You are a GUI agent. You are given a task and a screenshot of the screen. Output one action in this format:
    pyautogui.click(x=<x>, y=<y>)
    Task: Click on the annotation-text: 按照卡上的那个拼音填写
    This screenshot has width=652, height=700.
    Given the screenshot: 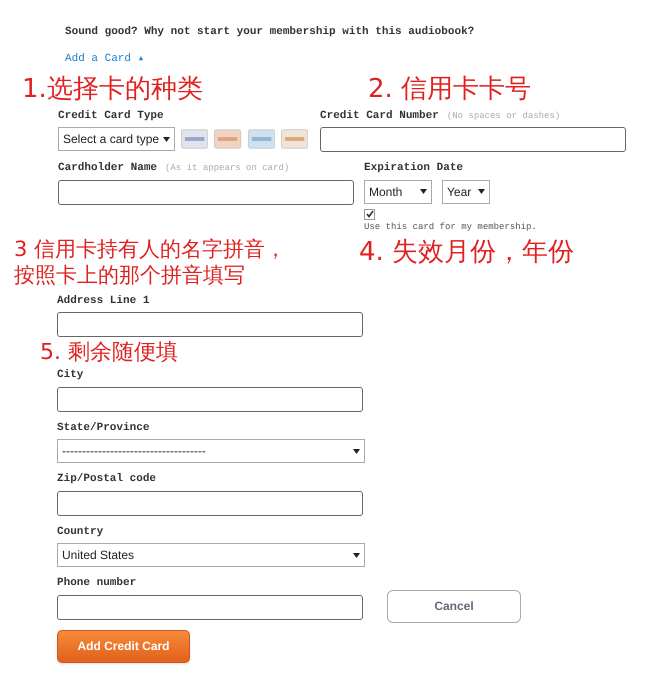 What is the action you would take?
    pyautogui.click(x=130, y=275)
    